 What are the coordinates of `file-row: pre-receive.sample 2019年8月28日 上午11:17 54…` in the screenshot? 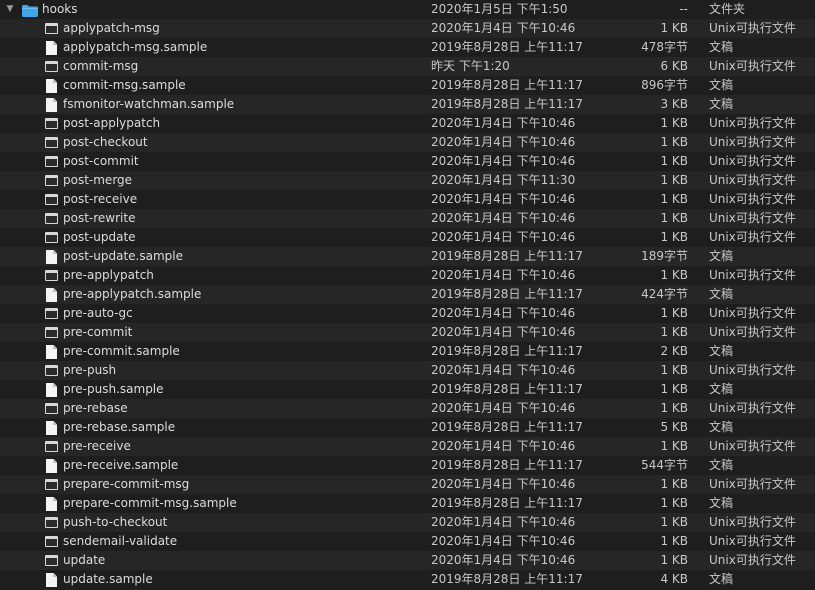 It's located at (407, 465).